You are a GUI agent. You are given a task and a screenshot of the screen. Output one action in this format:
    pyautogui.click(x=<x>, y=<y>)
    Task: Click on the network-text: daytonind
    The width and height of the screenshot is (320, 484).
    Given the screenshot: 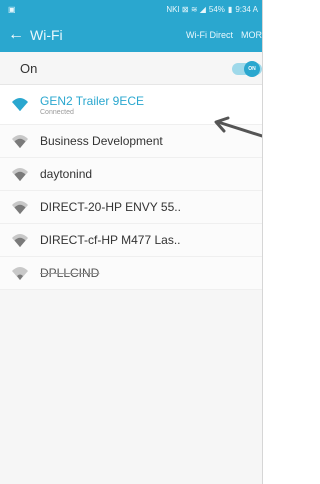 What is the action you would take?
    pyautogui.click(x=66, y=174)
    